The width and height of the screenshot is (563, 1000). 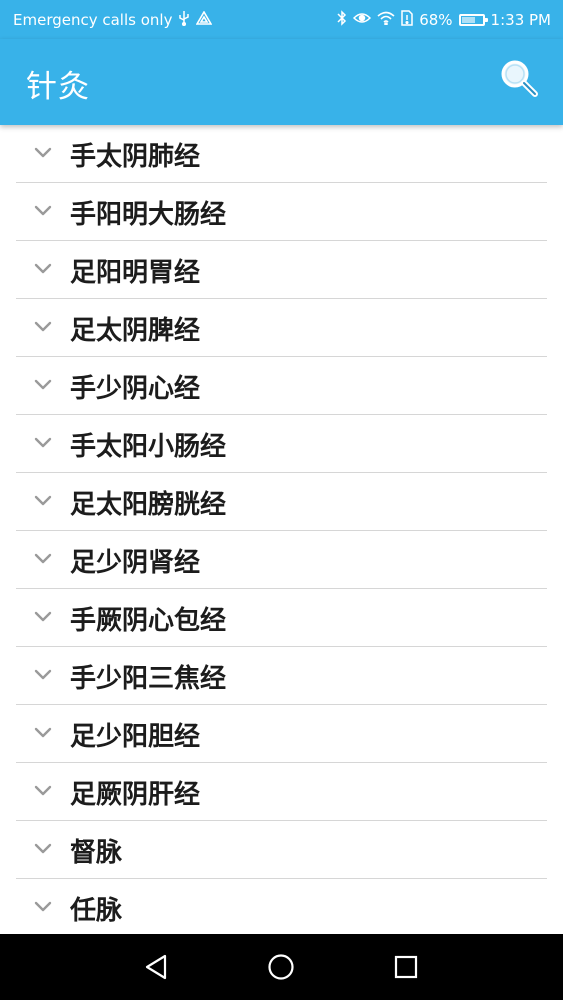 I want to click on list-item-label: 任脉, so click(x=96, y=911).